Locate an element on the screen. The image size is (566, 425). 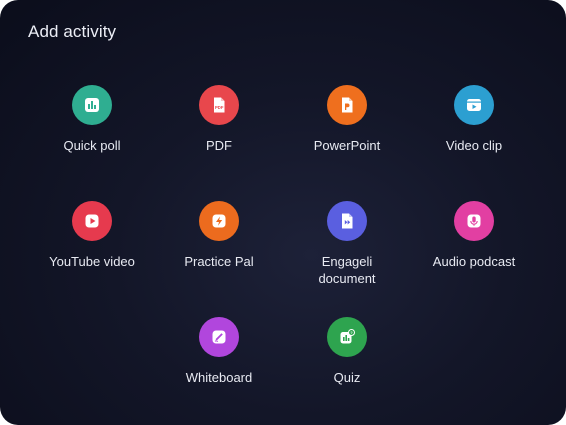
microphone-icon is located at coordinates (474, 221).